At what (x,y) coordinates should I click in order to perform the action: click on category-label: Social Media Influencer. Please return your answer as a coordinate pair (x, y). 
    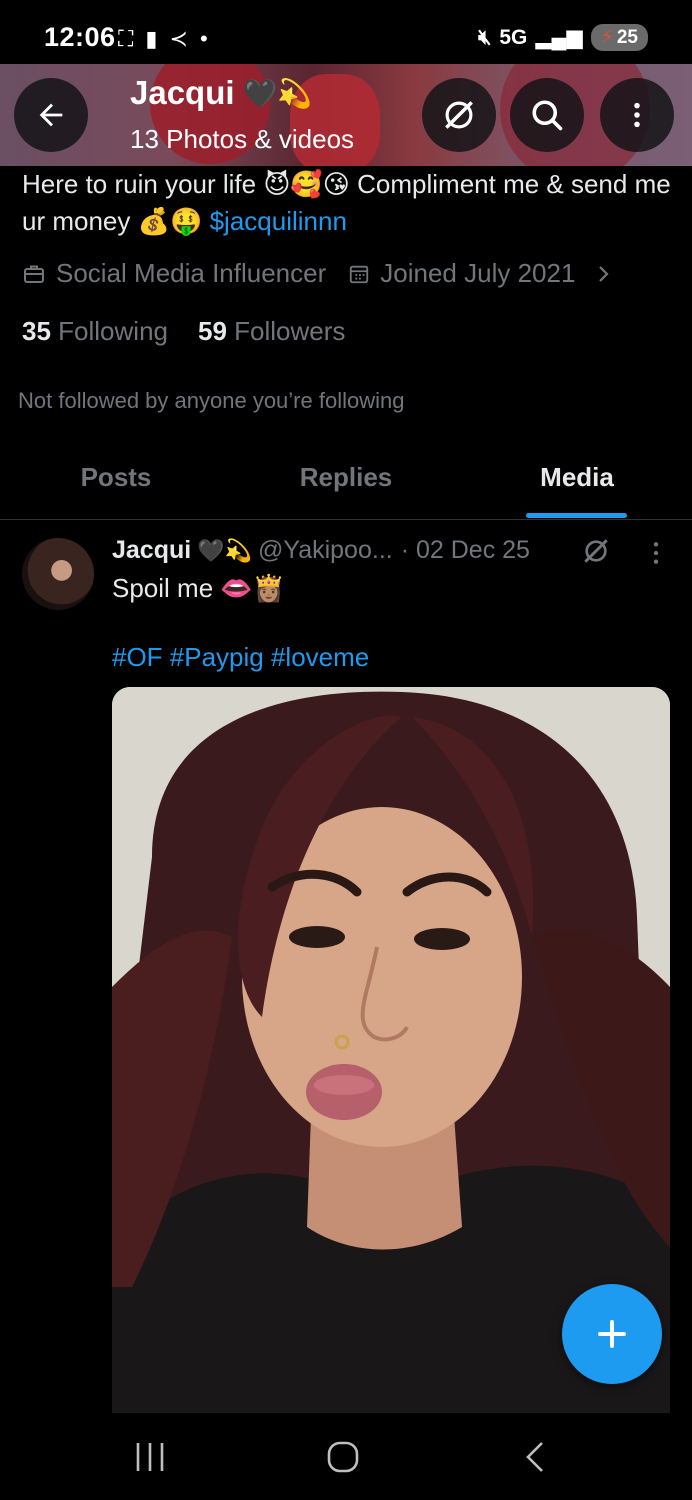
    Looking at the image, I should click on (191, 273).